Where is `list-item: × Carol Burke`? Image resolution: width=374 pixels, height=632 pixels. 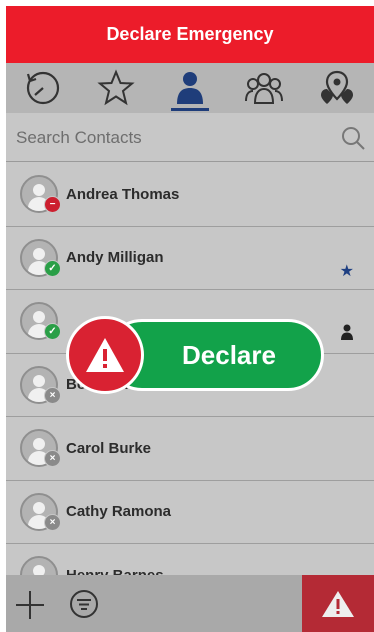
list-item: × Carol Burke is located at coordinates (190, 449).